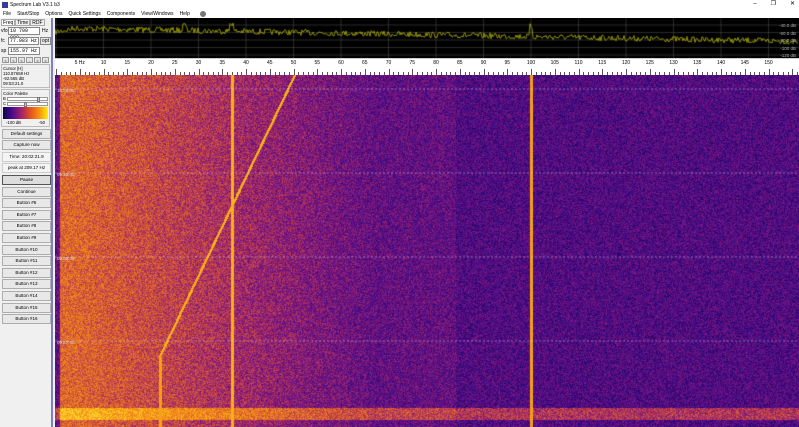 This screenshot has height=427, width=799. I want to click on freq-label: 15, so click(127, 63).